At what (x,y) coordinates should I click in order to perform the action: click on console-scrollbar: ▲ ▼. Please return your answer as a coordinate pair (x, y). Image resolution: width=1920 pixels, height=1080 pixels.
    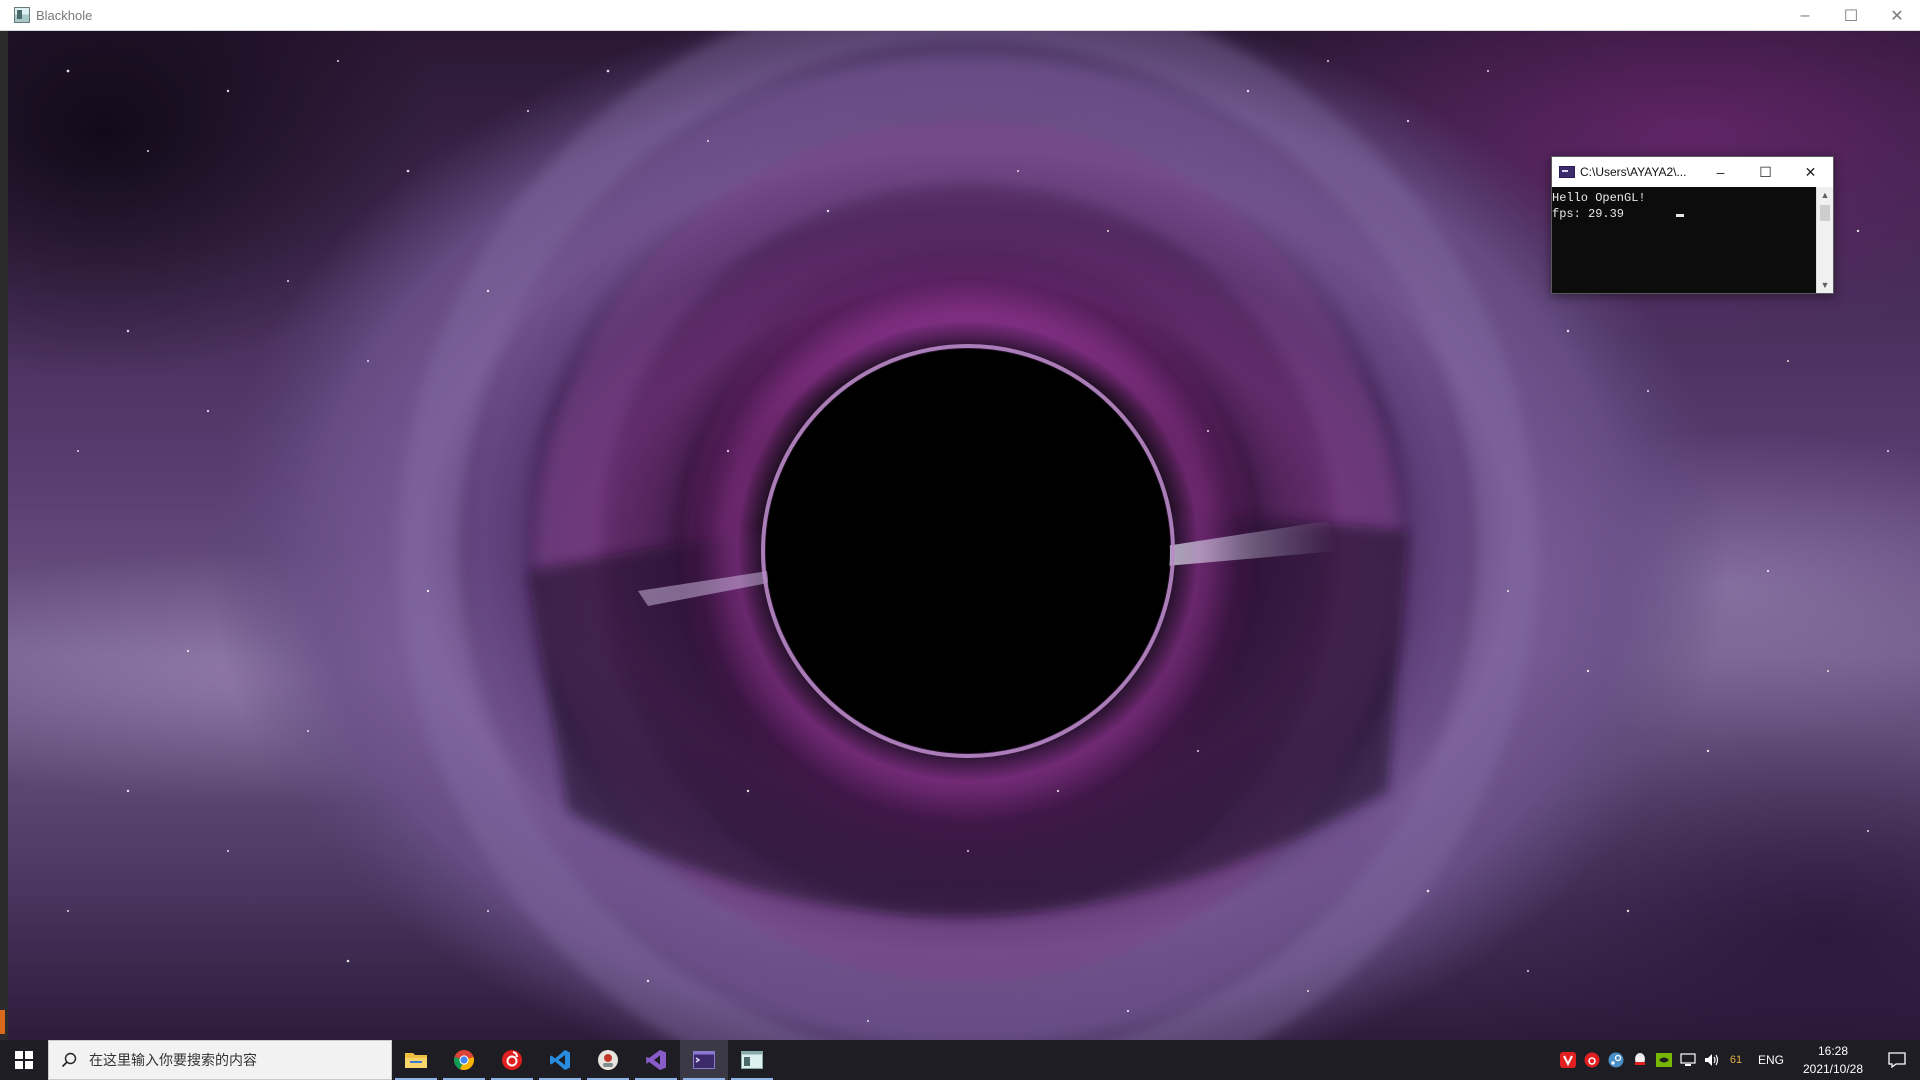
    Looking at the image, I should click on (1824, 240).